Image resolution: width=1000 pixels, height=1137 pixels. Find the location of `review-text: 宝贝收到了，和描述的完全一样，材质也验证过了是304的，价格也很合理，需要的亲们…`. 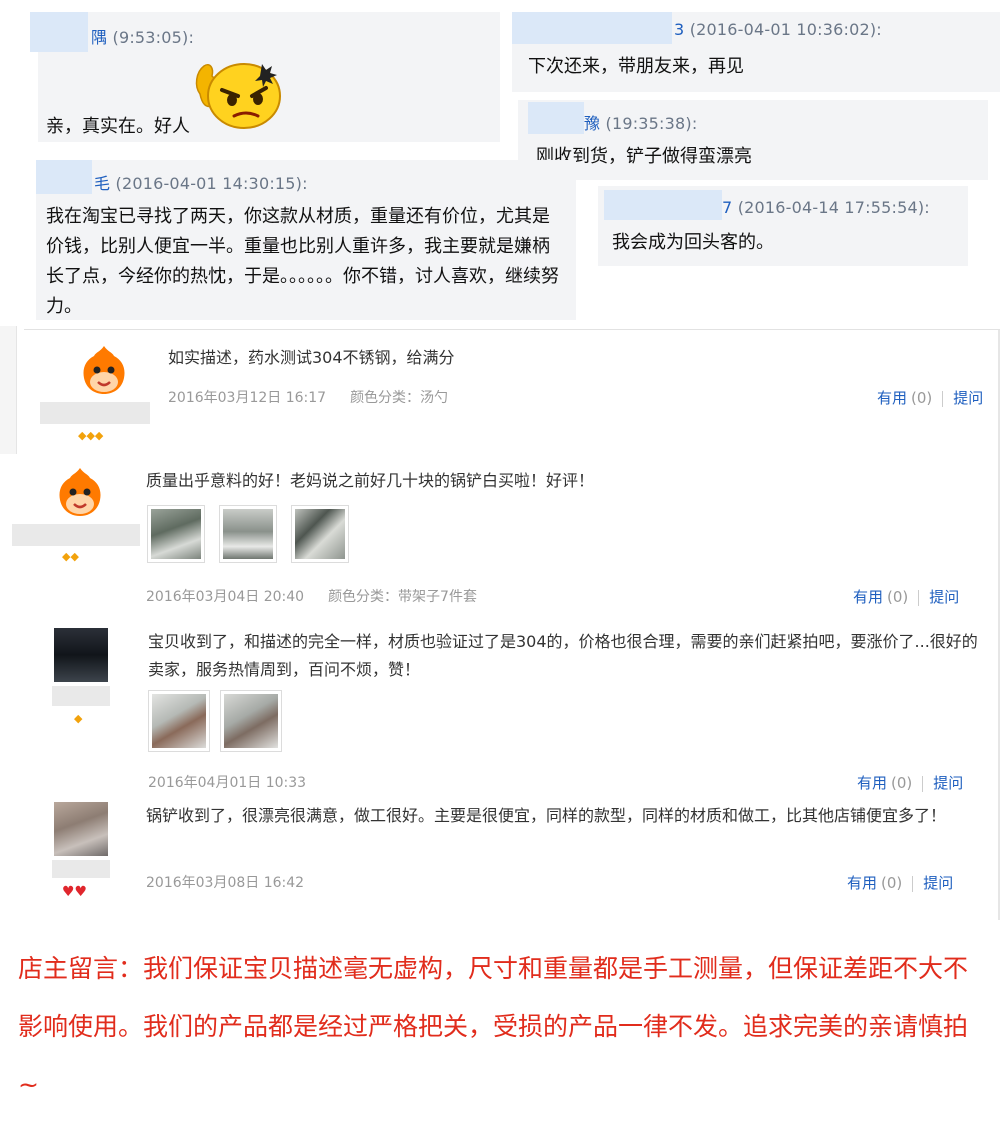

review-text: 宝贝收到了，和描述的完全一样，材质也验证过了是304的，价格也很合理，需要的亲们… is located at coordinates (563, 655).